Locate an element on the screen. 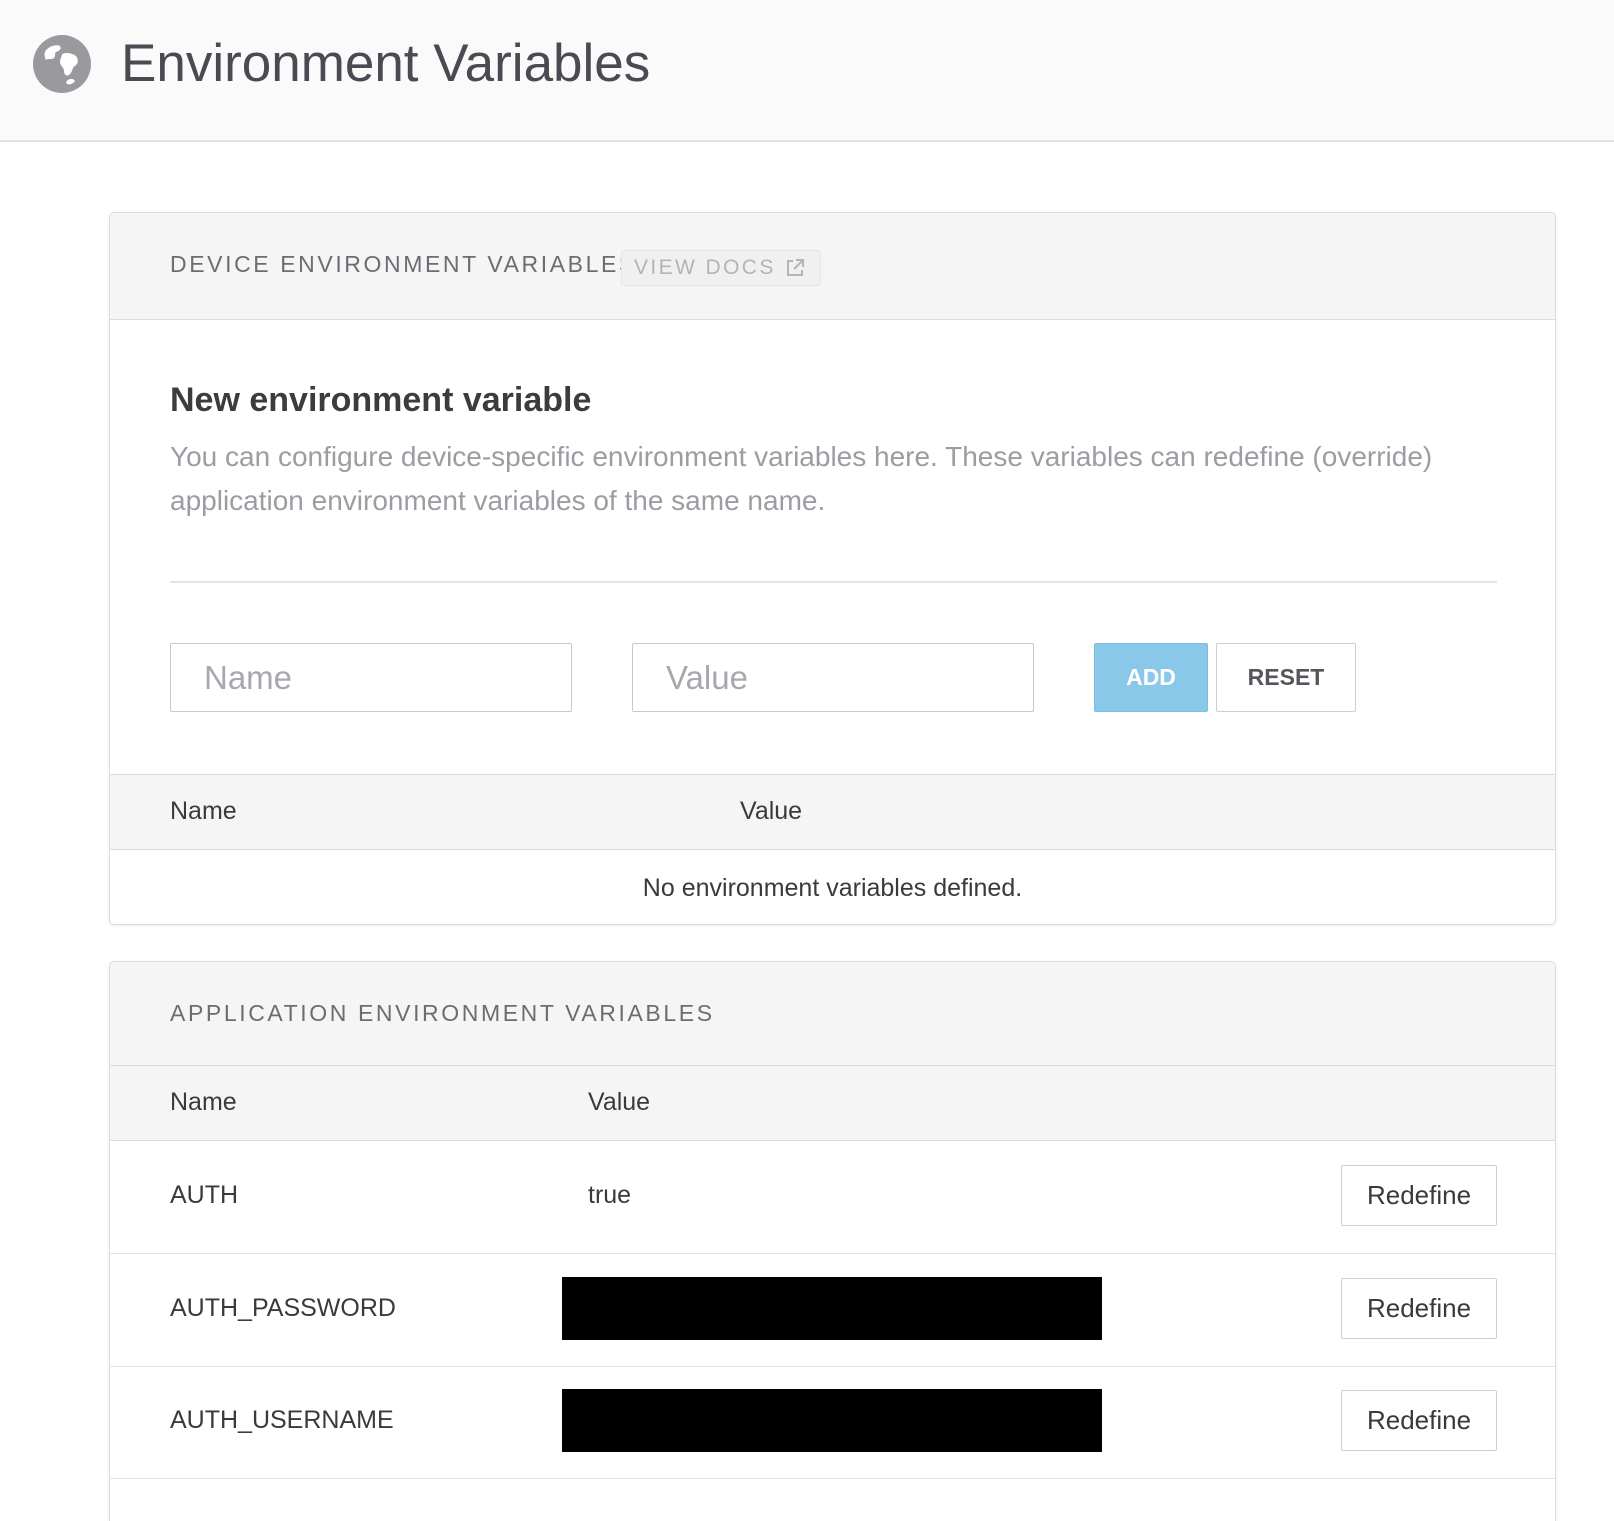 This screenshot has height=1521, width=1614. external-link-icon is located at coordinates (795, 267).